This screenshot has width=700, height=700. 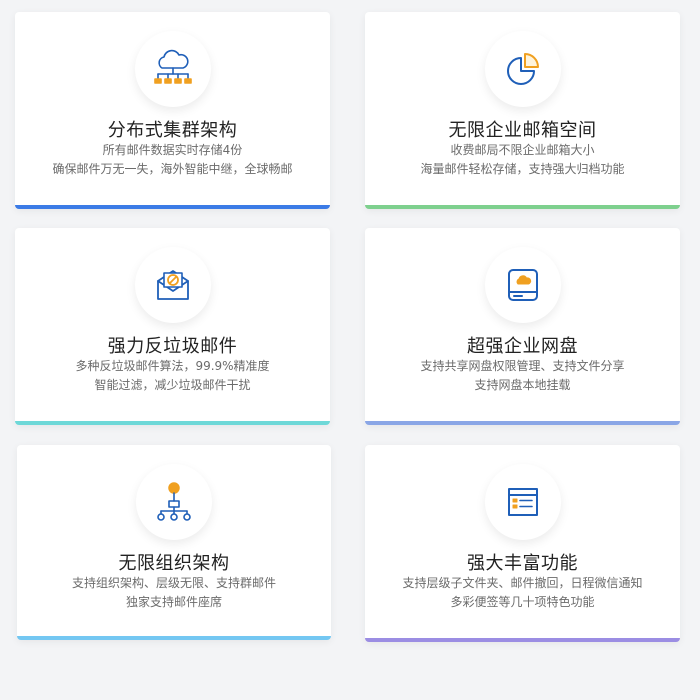 What do you see at coordinates (174, 542) in the screenshot?
I see `feature-card-org-structure: 无限组织架构 支持组织架构、层级无限、支持群邮件 独家支持邮件座席` at bounding box center [174, 542].